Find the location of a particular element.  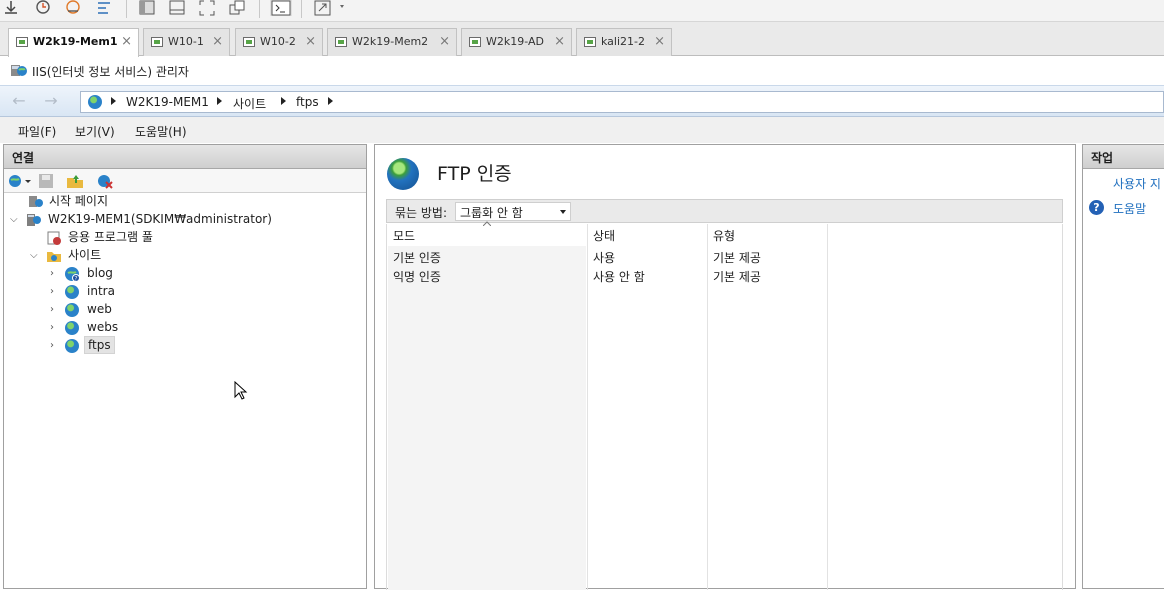

folder-icon is located at coordinates (54, 257).